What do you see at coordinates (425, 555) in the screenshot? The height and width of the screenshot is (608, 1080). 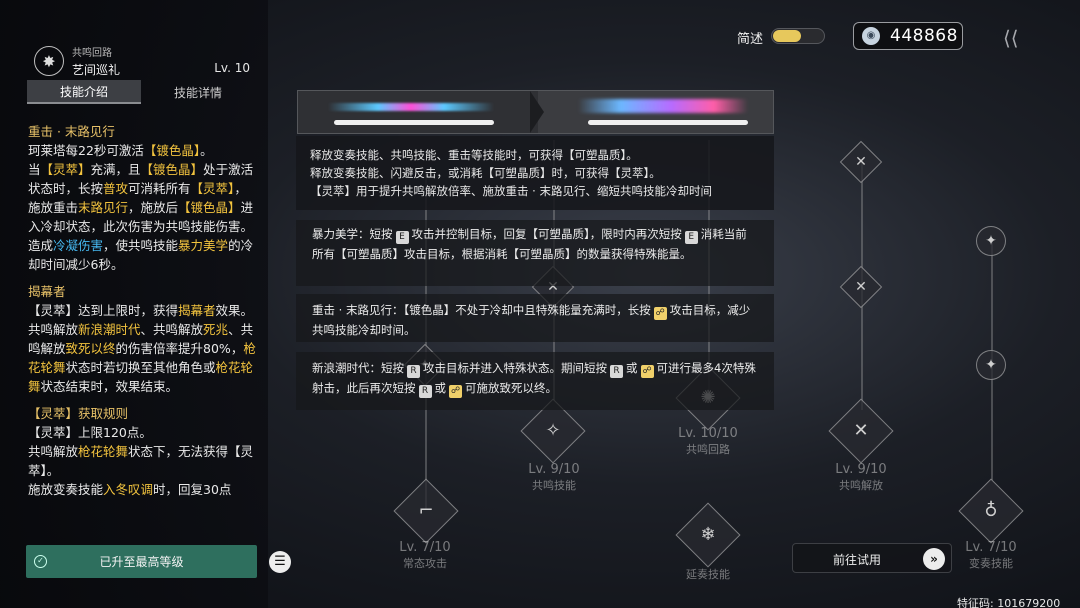 I see `node-caption: Lv. 7/10 常态攻击` at bounding box center [425, 555].